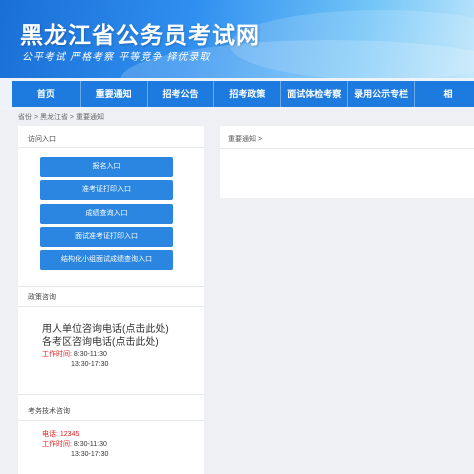 The height and width of the screenshot is (474, 474). Describe the element at coordinates (347, 162) in the screenshot. I see `main-content-panel: 重要通知 >` at that location.